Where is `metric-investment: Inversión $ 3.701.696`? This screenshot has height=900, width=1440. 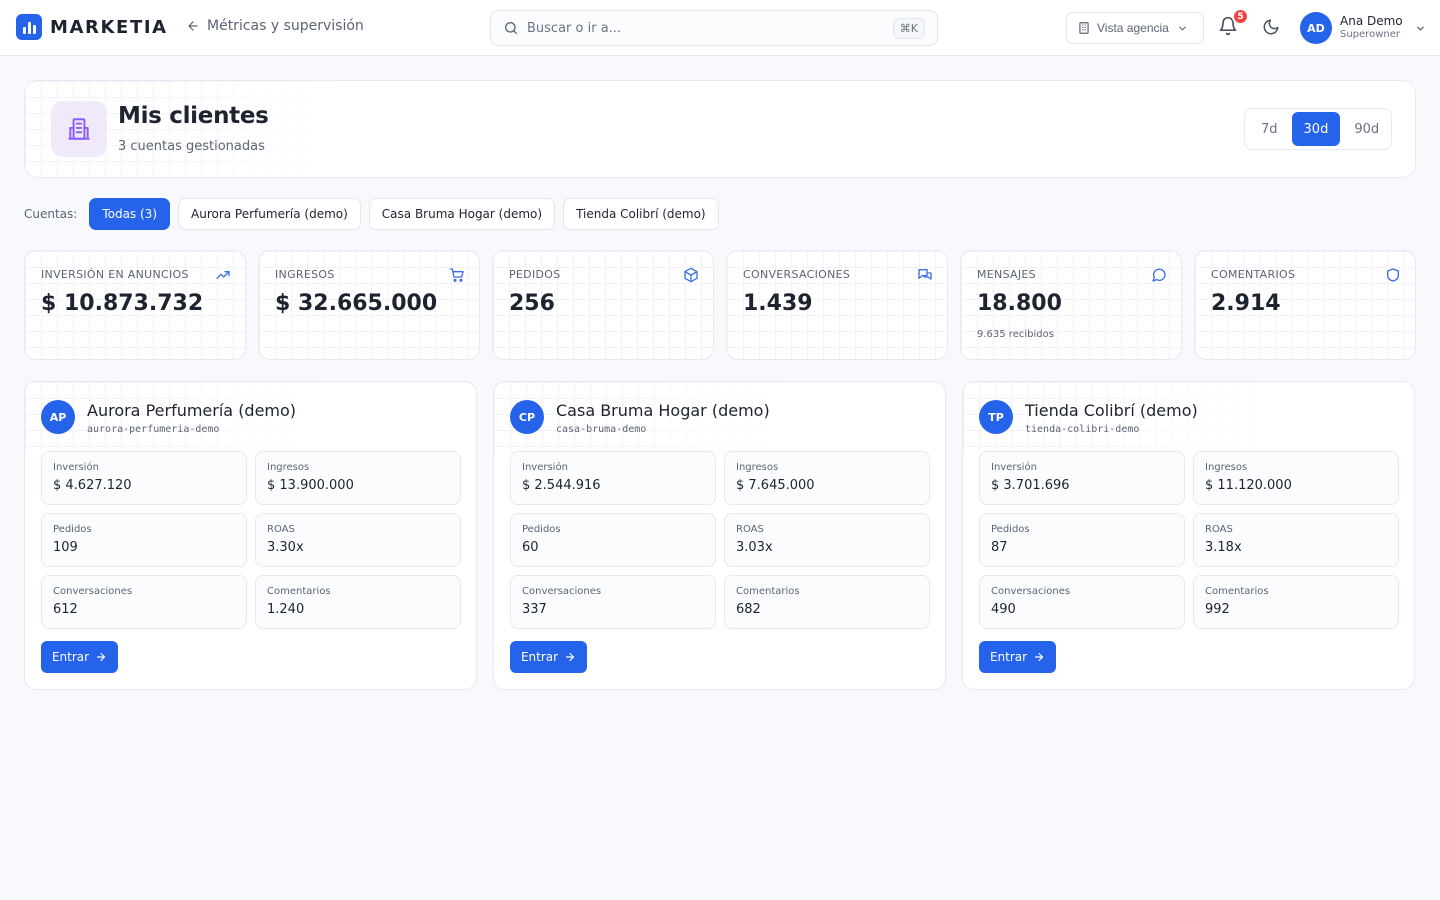 metric-investment: Inversión $ 3.701.696 is located at coordinates (1082, 478).